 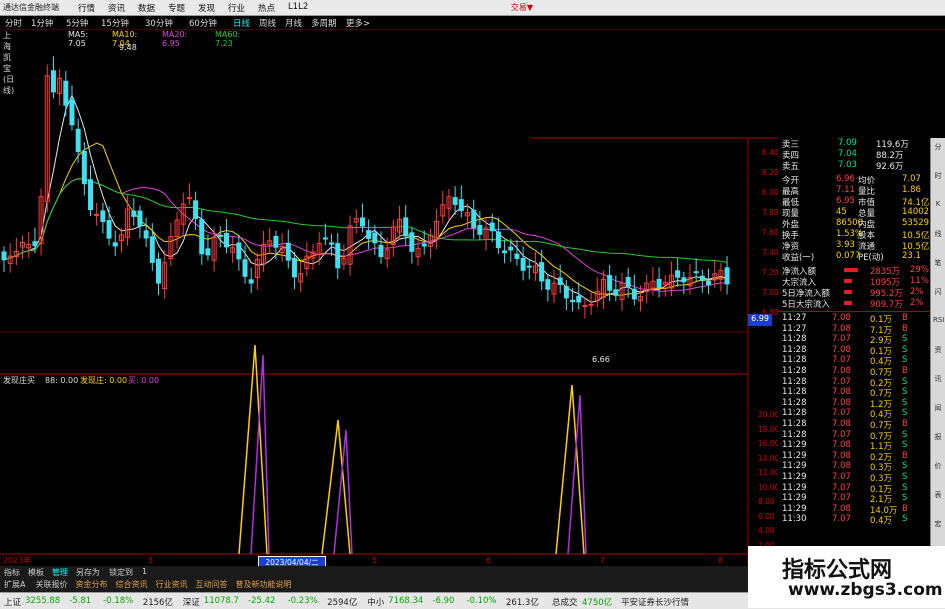 I want to click on bottom-tab-2: 管理, so click(x=60, y=572).